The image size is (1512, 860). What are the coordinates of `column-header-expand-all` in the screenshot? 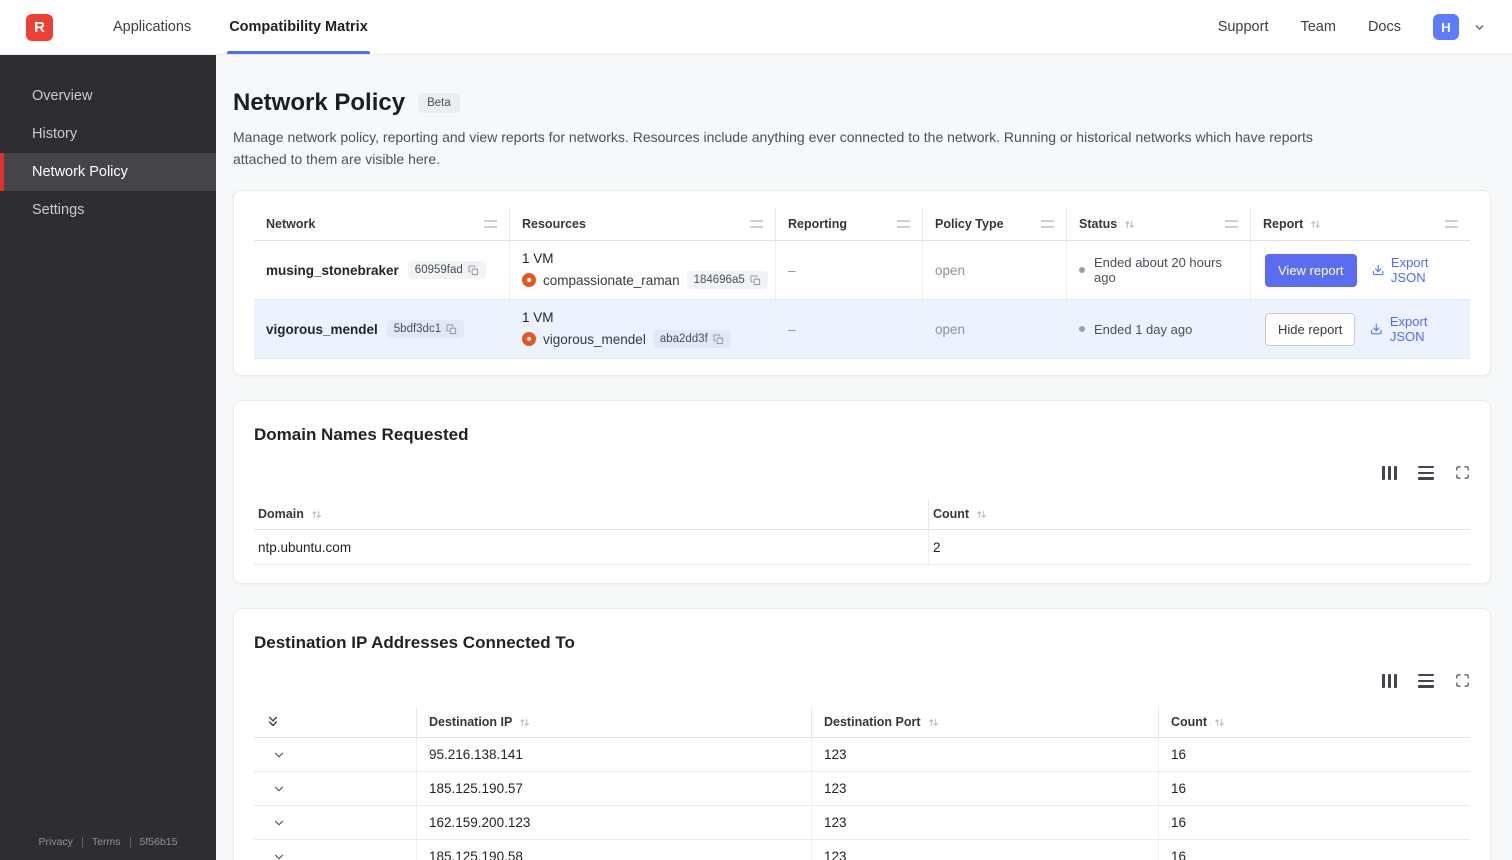 It's located at (335, 722).